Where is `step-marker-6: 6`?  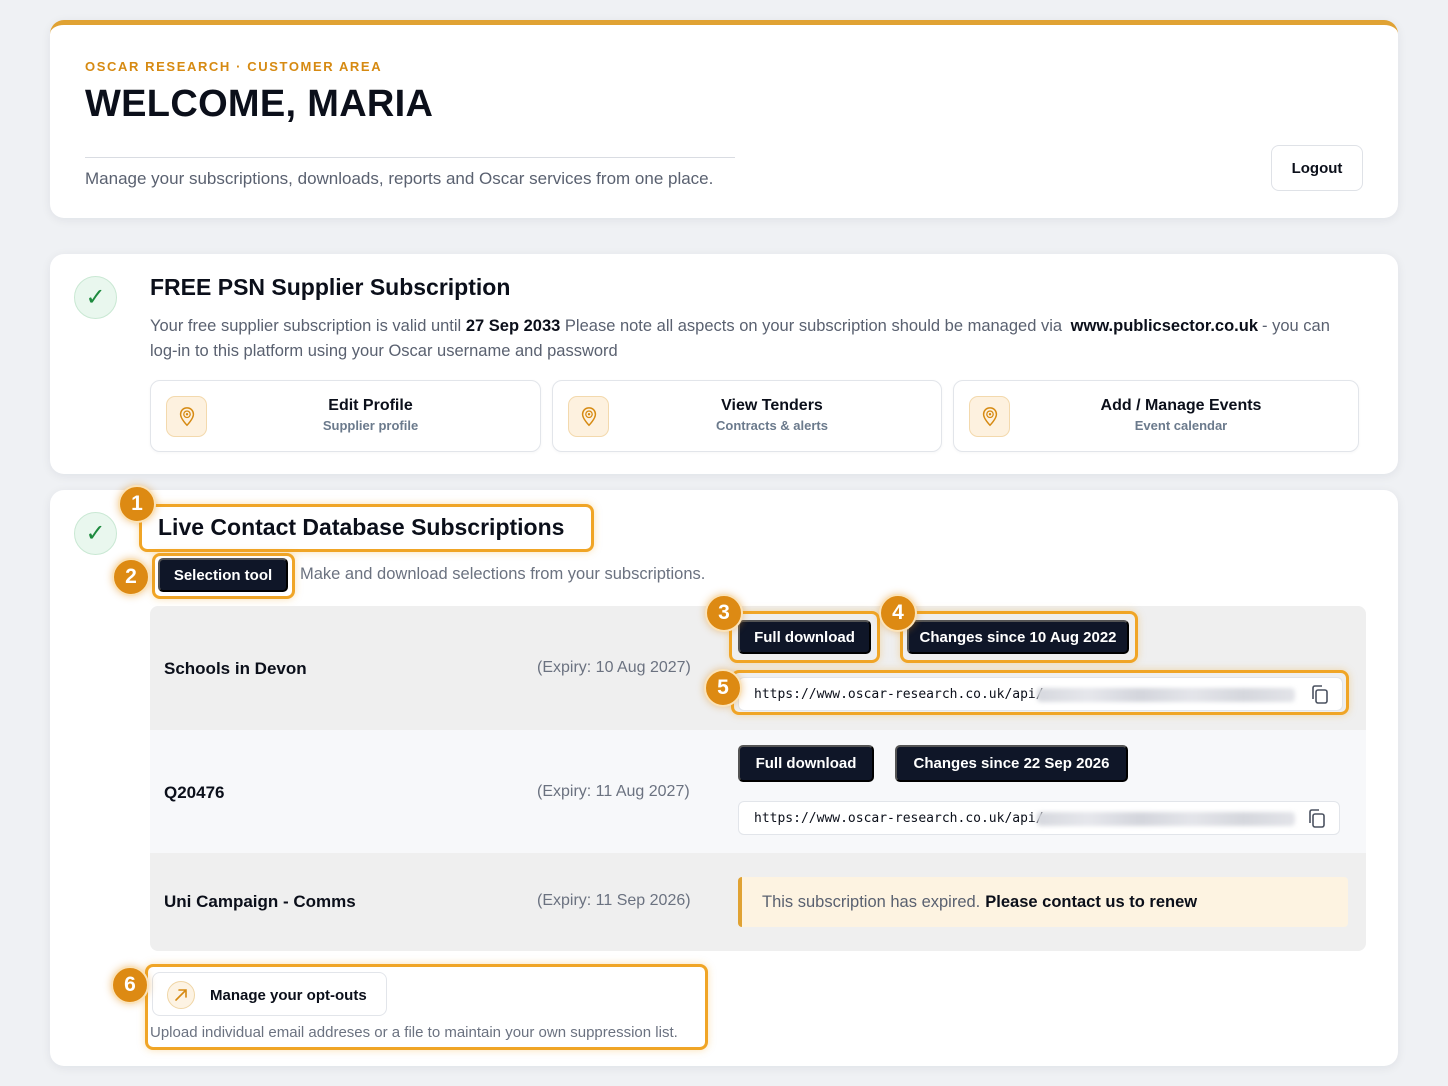
step-marker-6: 6 is located at coordinates (130, 985).